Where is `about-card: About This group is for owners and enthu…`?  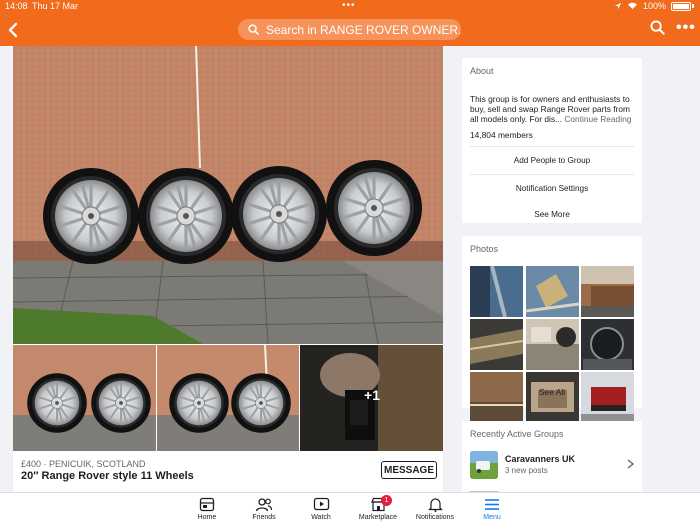 about-card: About This group is for owners and enthu… is located at coordinates (552, 140).